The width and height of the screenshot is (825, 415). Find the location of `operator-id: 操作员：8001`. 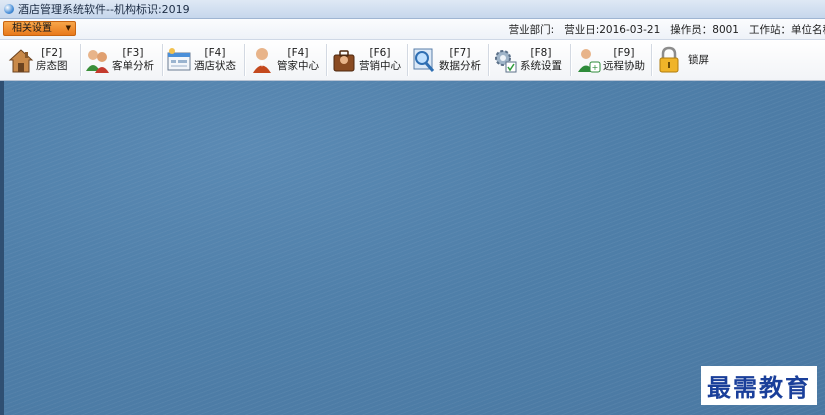

operator-id: 操作员：8001 is located at coordinates (704, 30).